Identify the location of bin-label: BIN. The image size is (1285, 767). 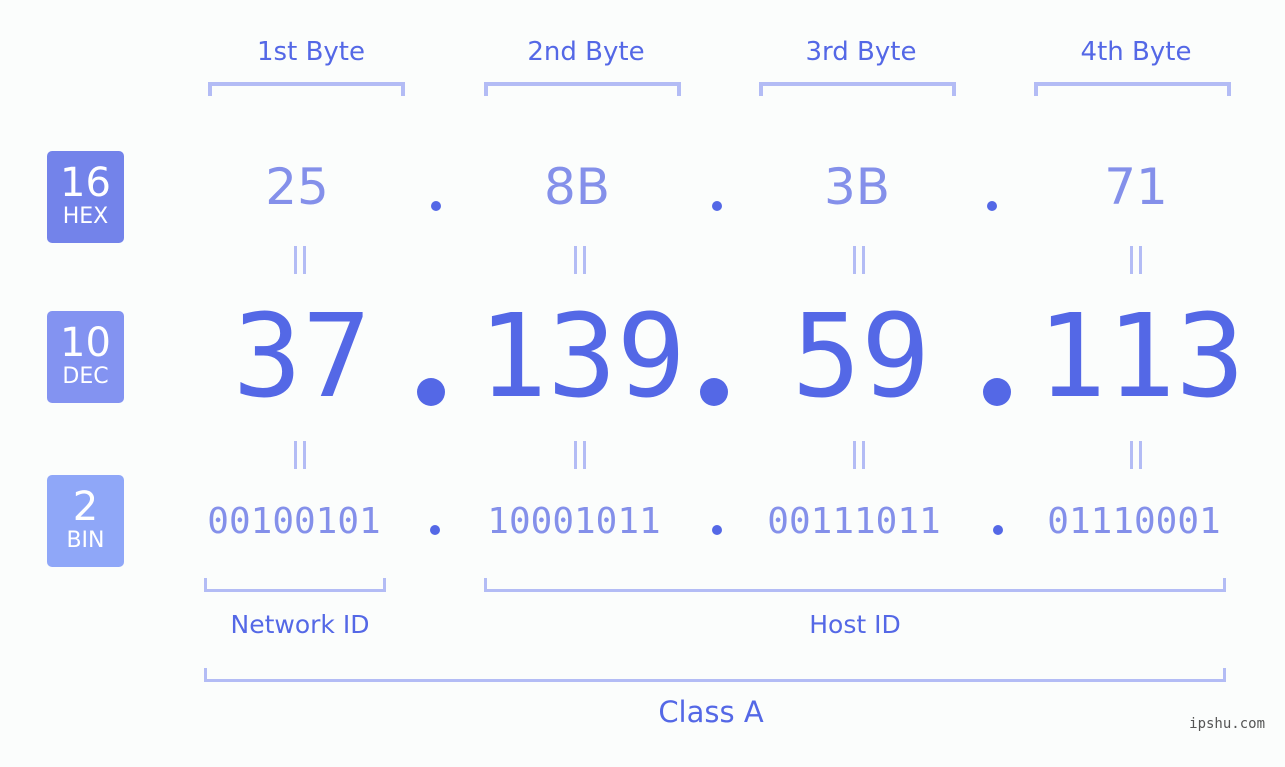
(85, 540).